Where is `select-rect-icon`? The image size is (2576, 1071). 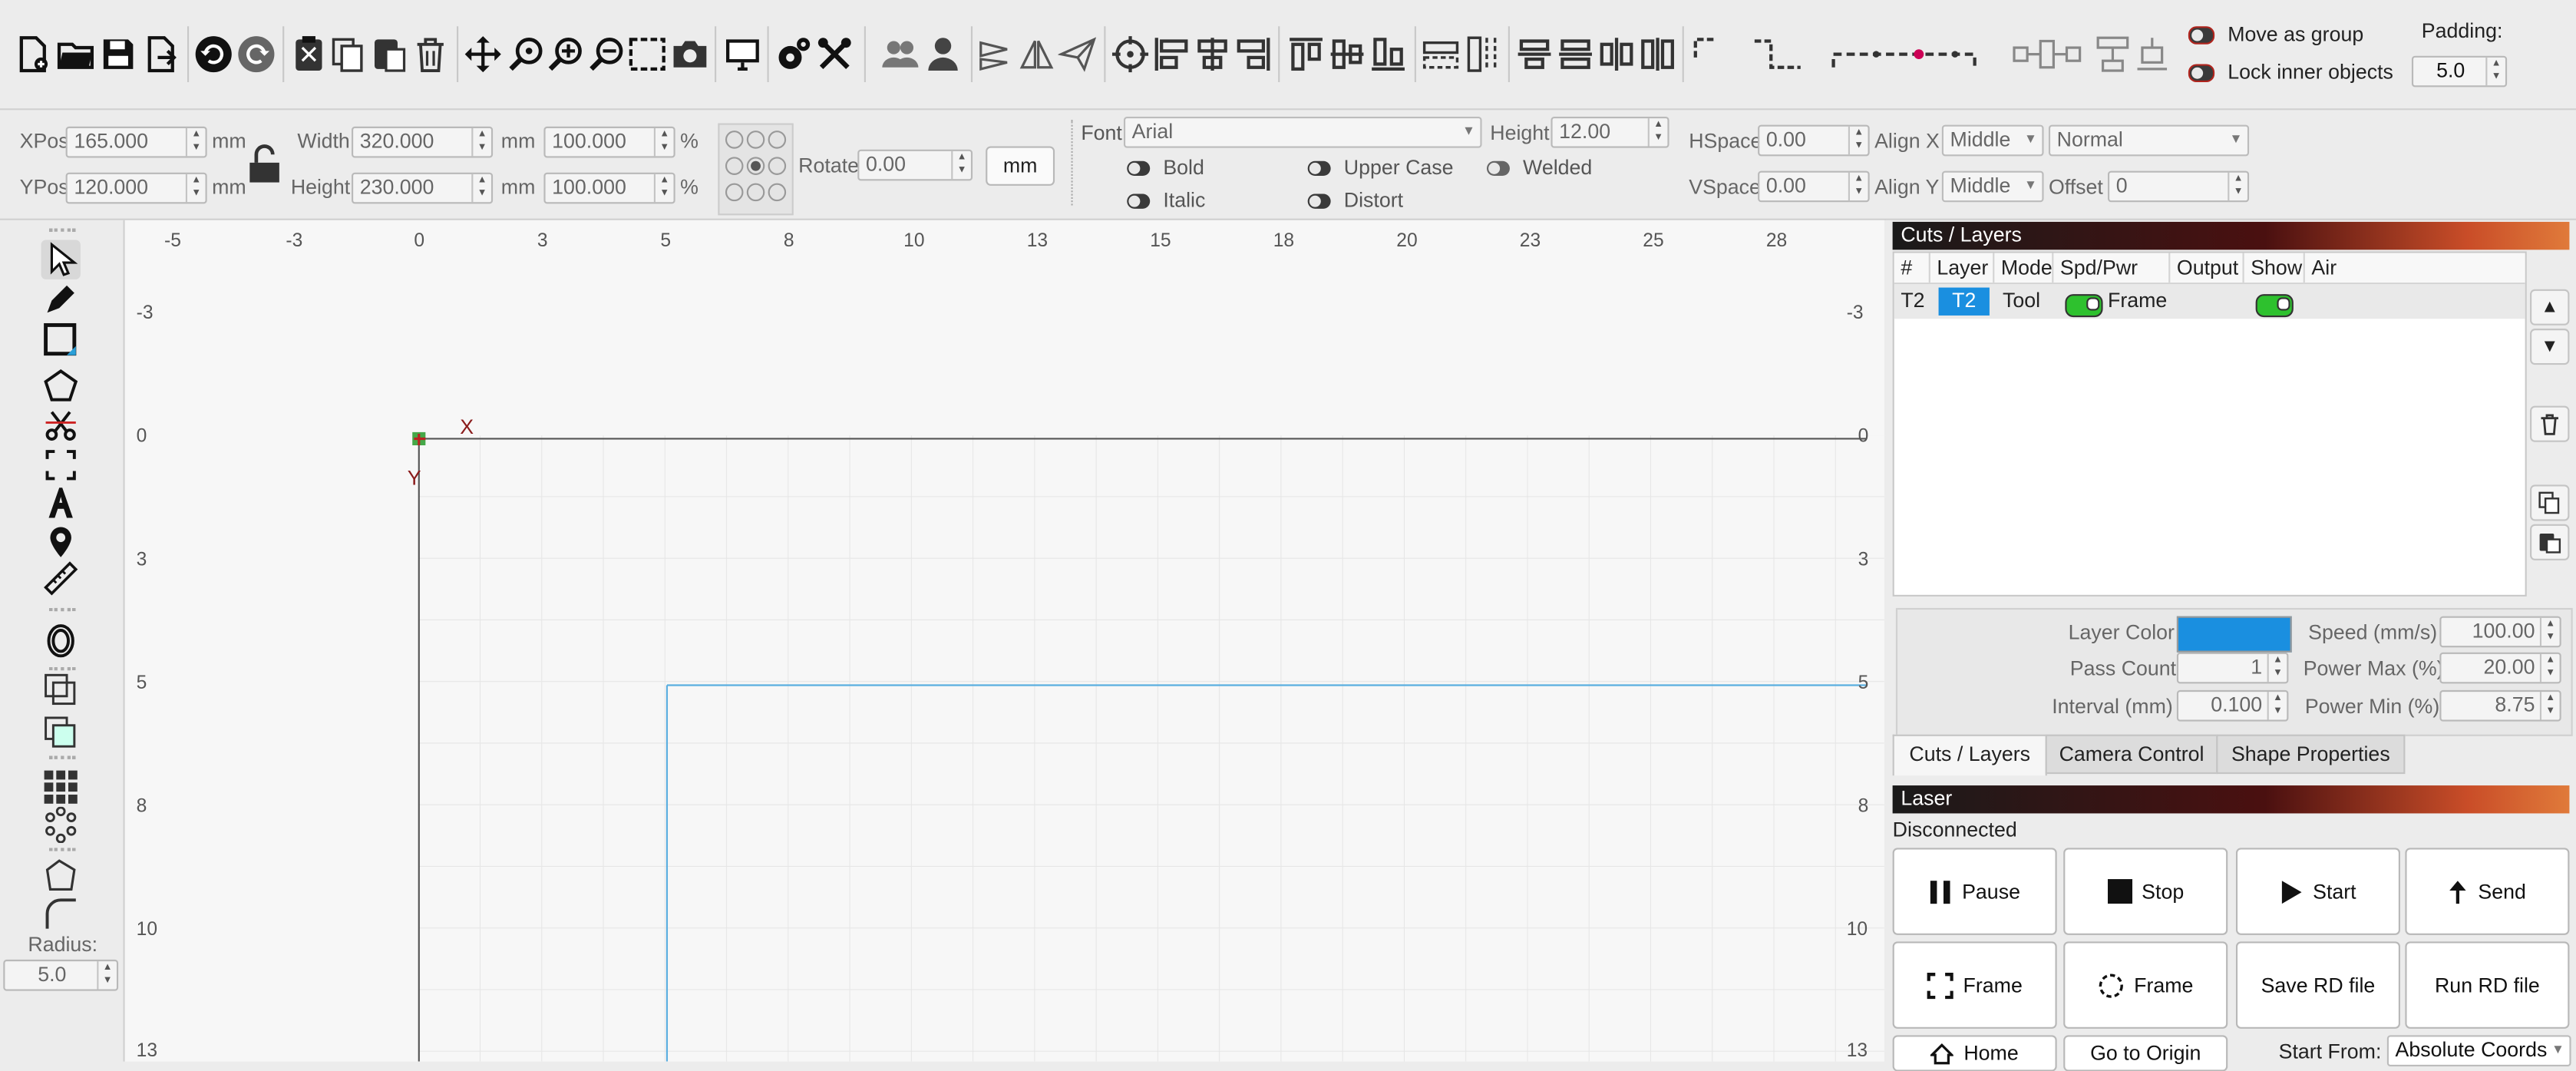 select-rect-icon is located at coordinates (647, 54).